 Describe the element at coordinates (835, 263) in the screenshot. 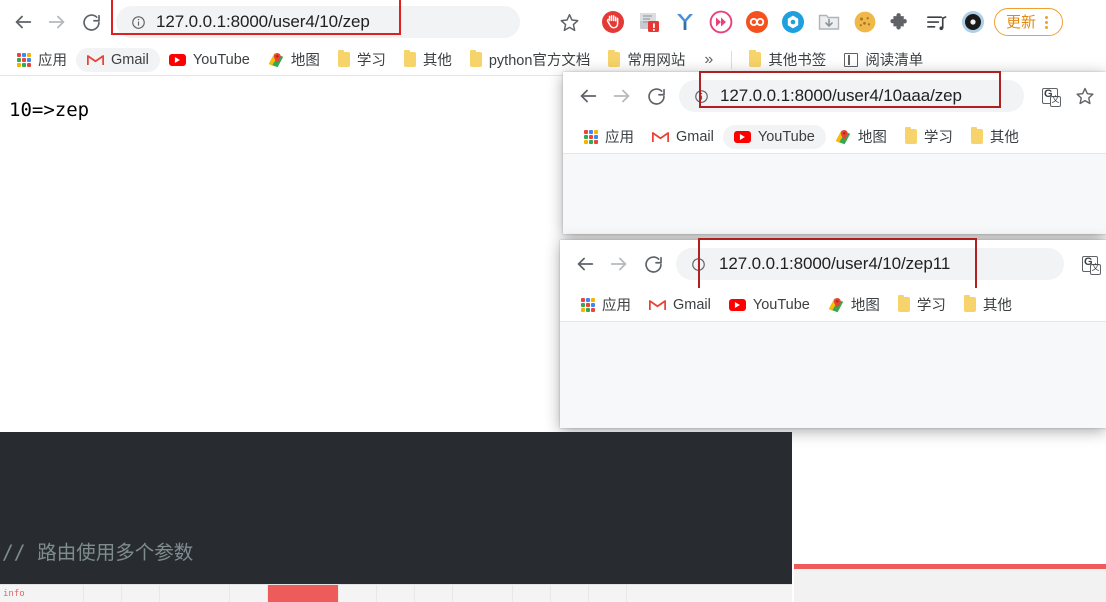

I see `address-bar-url: 127.0.0.1:8000/user4/10/zep11` at that location.